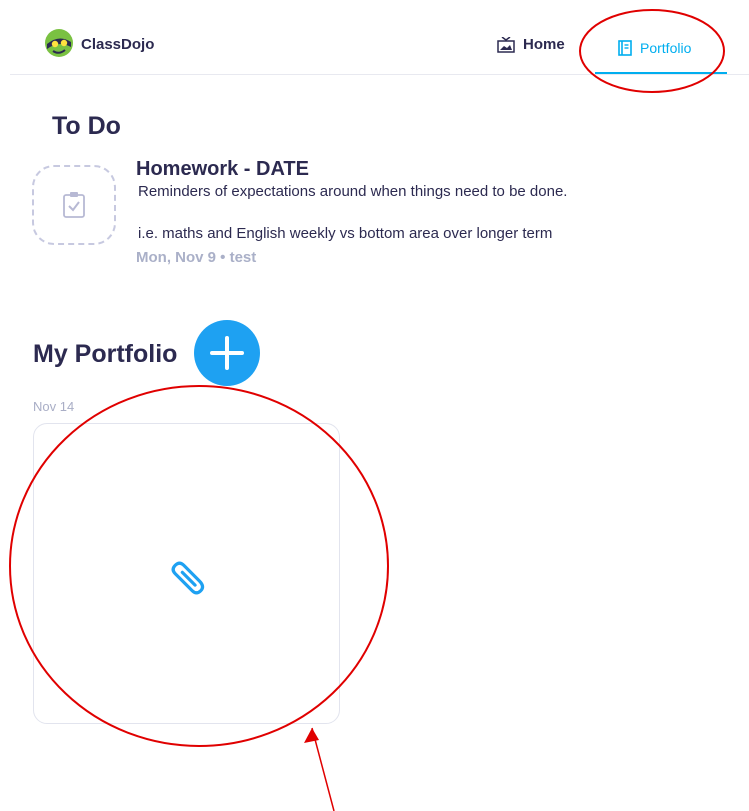  Describe the element at coordinates (323, 769) in the screenshot. I see `annotation-arrow-line` at that location.